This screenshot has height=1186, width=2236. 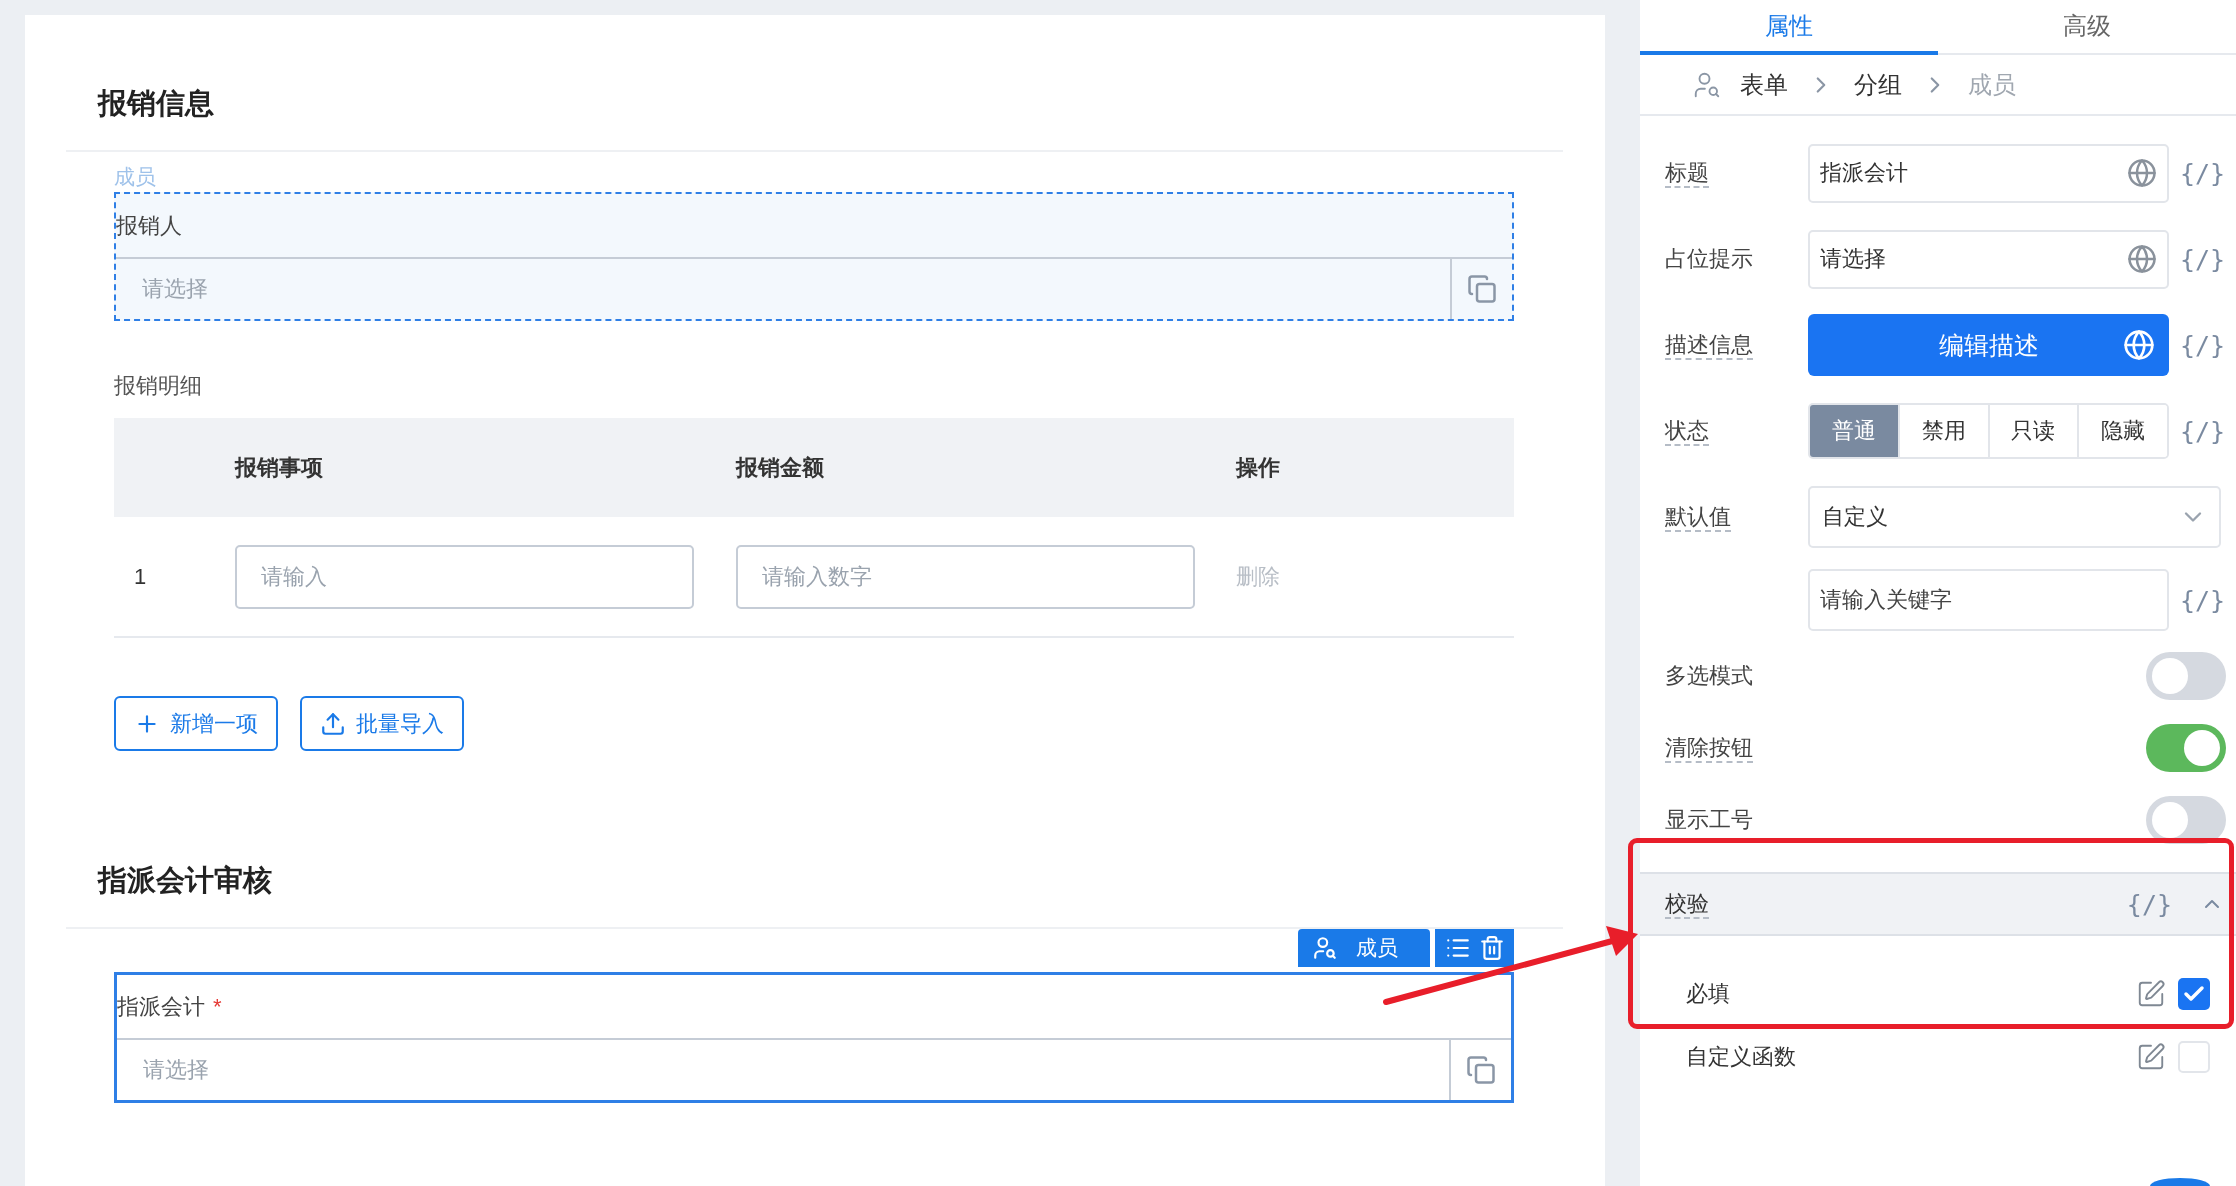 I want to click on field-label: 指派会计, so click(x=161, y=1006).